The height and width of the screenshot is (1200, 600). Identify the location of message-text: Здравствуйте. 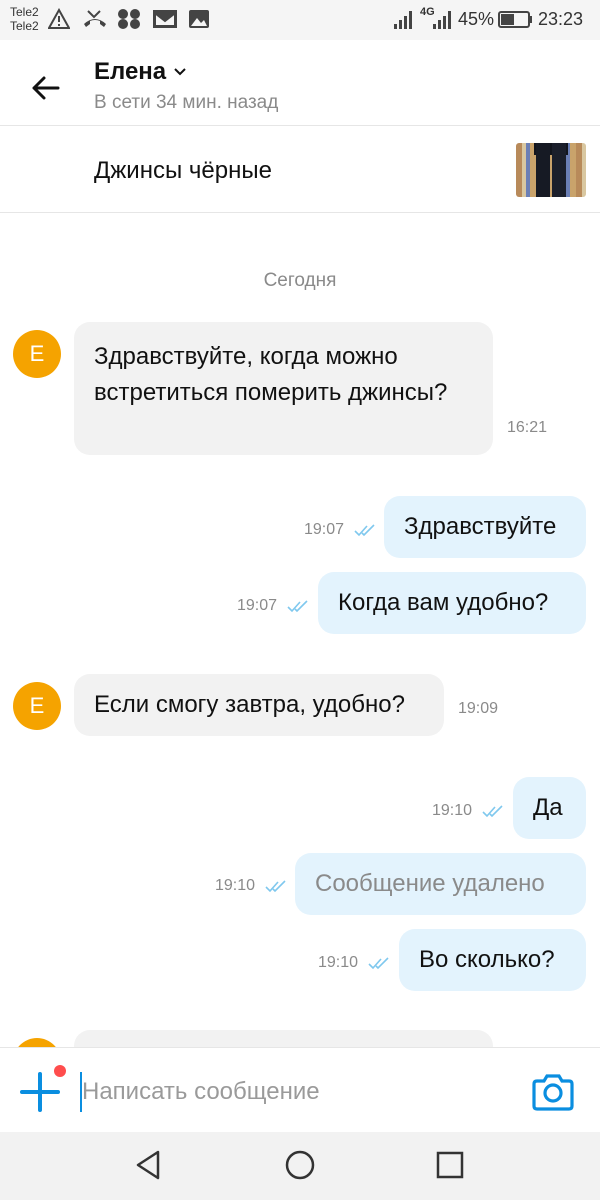
(480, 526).